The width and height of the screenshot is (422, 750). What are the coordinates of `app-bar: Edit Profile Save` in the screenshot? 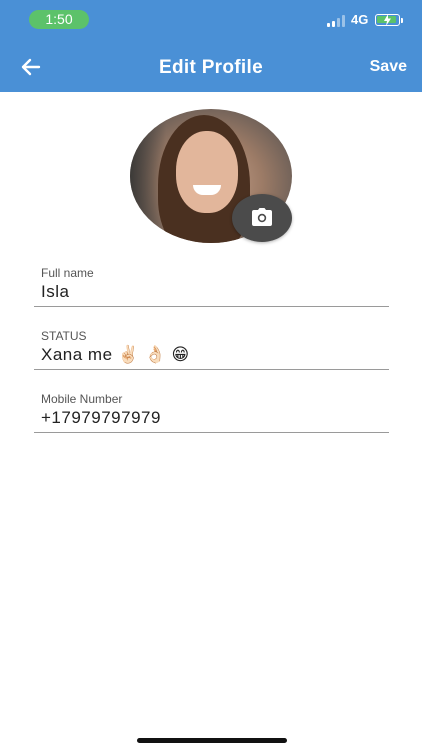 It's located at (211, 68).